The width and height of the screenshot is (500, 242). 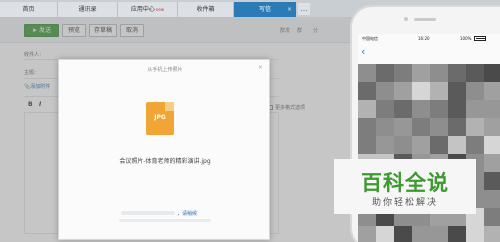 I want to click on tab-label: 收件箱, so click(x=205, y=9).